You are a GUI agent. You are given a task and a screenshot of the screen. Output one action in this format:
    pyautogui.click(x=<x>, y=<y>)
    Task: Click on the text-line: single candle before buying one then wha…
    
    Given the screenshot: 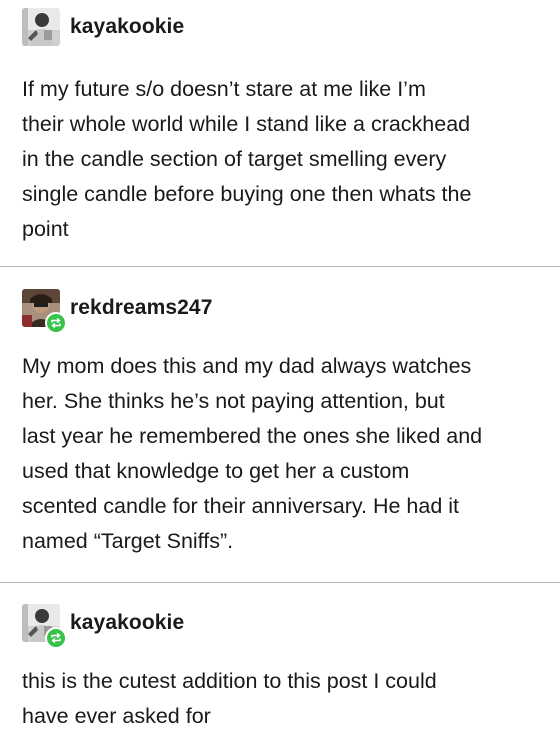 What is the action you would take?
    pyautogui.click(x=247, y=194)
    